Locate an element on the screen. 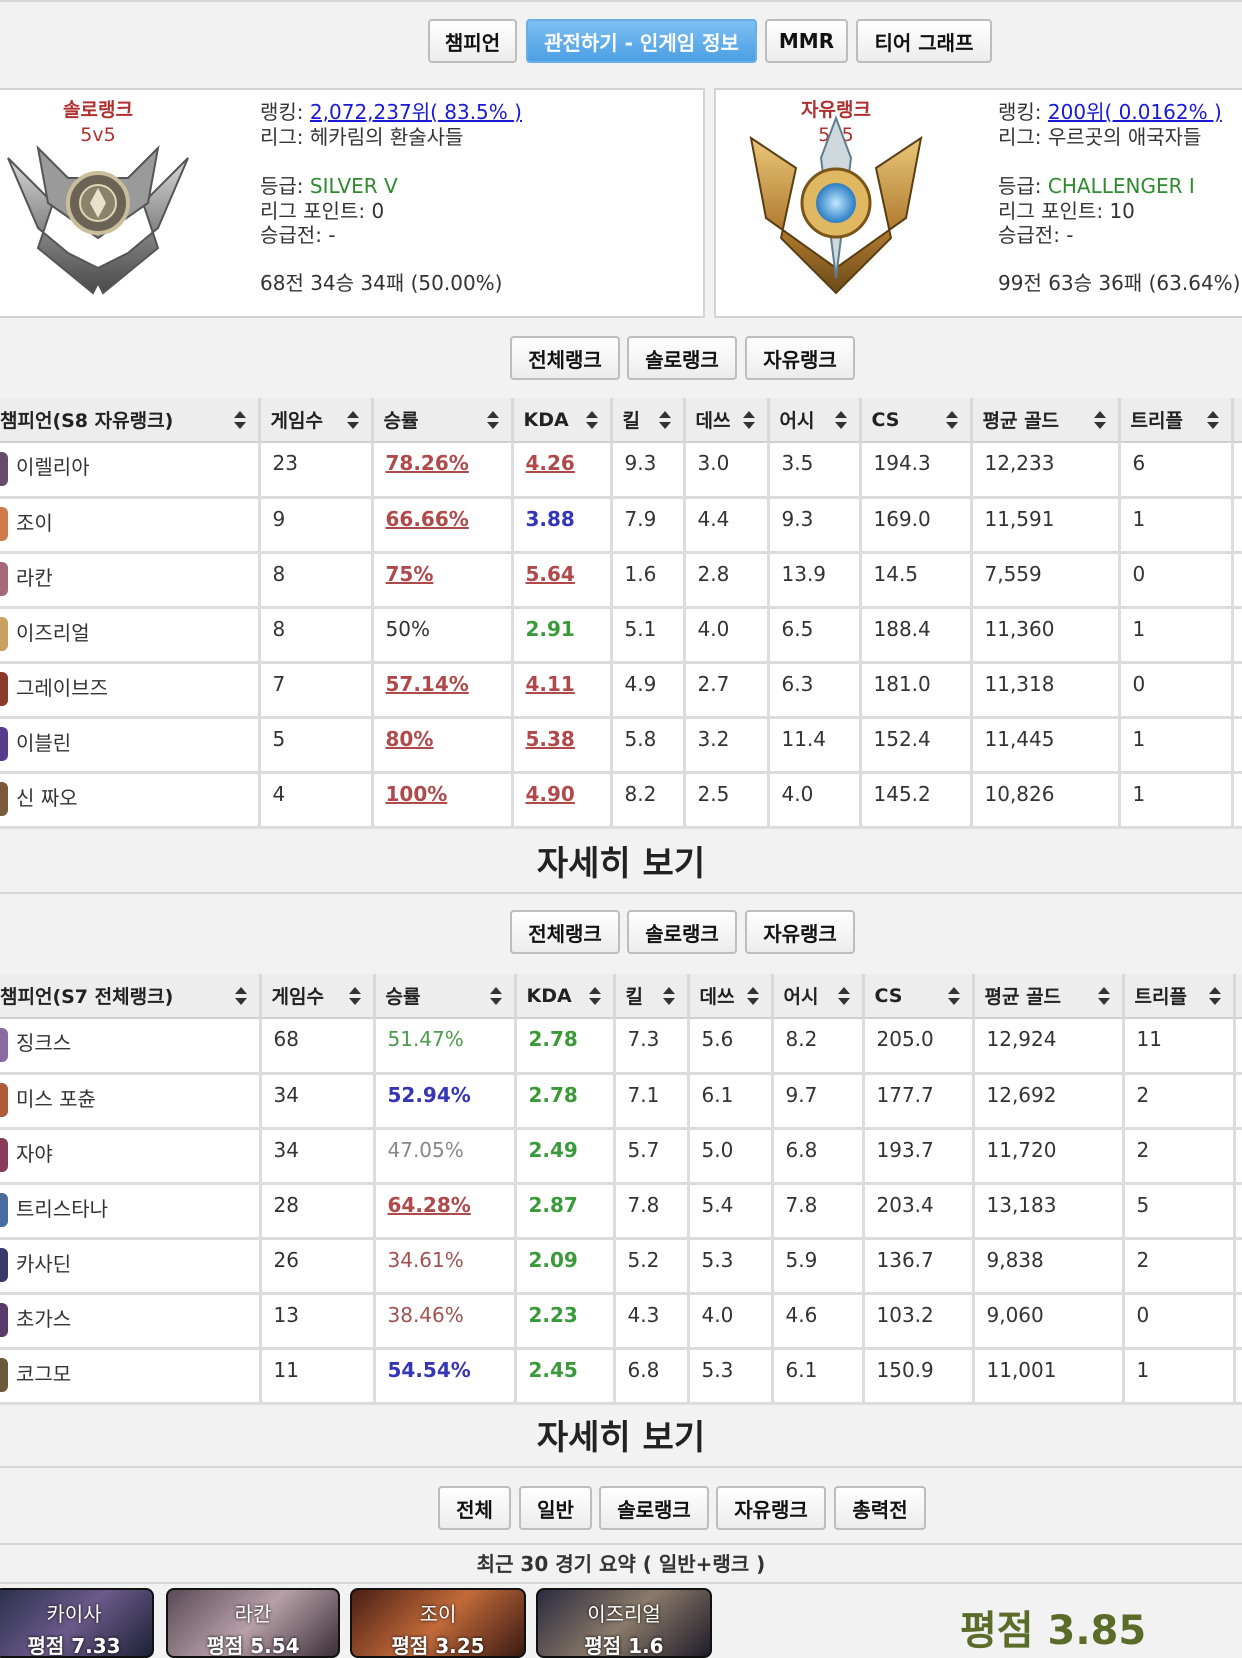 This screenshot has width=1242, height=1658. champion-cell: 이렐리아 is located at coordinates (130, 470).